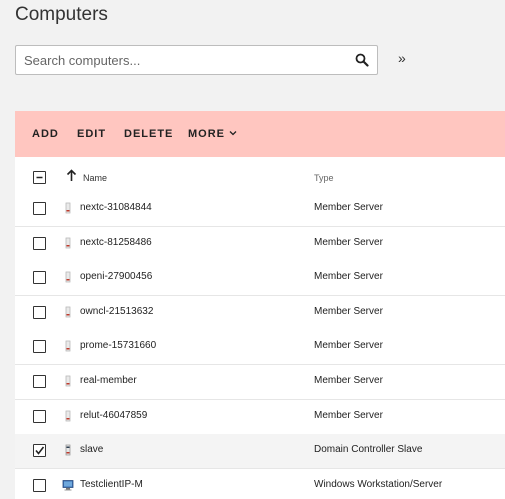  What do you see at coordinates (402, 58) in the screenshot?
I see `expand-options-toggle: »` at bounding box center [402, 58].